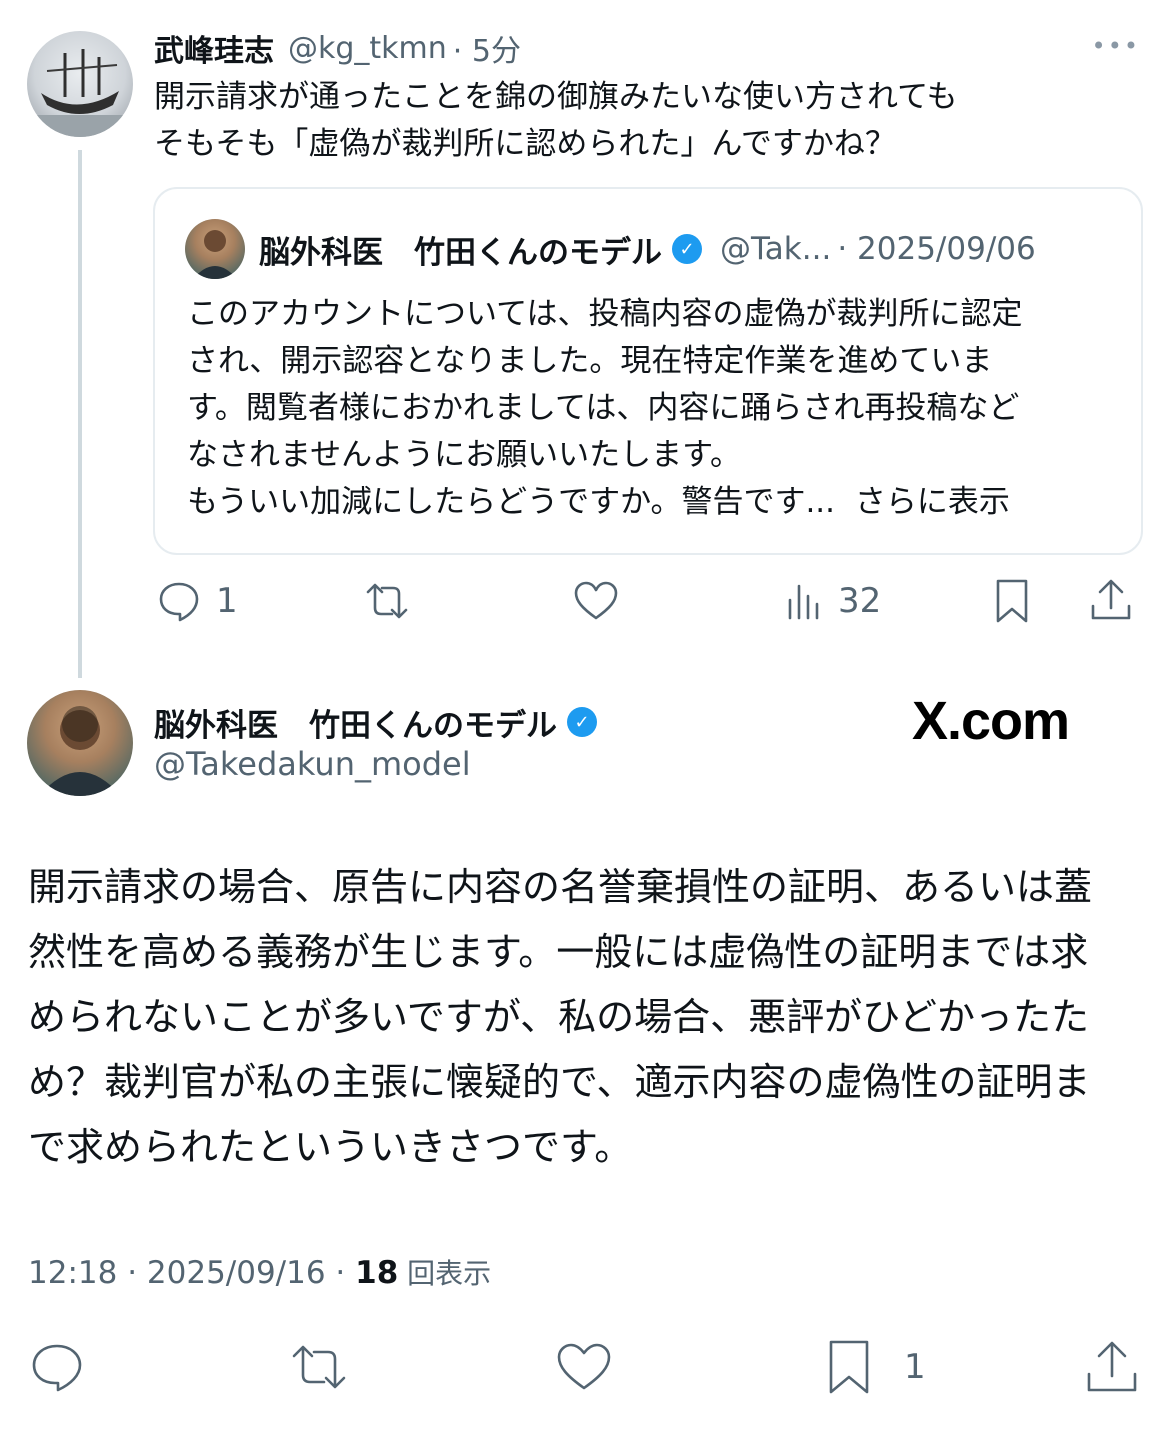  I want to click on main-views-count: 18, so click(377, 1273).